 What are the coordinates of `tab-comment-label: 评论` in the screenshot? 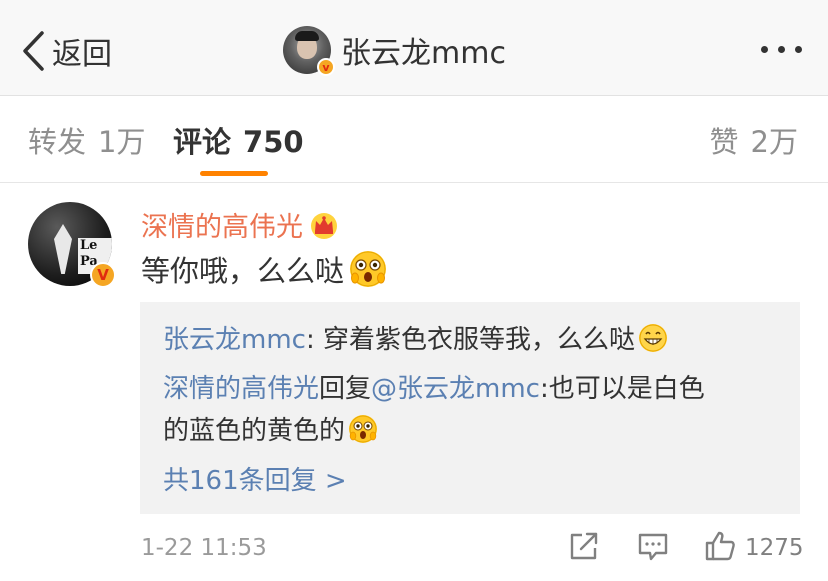 It's located at (202, 142).